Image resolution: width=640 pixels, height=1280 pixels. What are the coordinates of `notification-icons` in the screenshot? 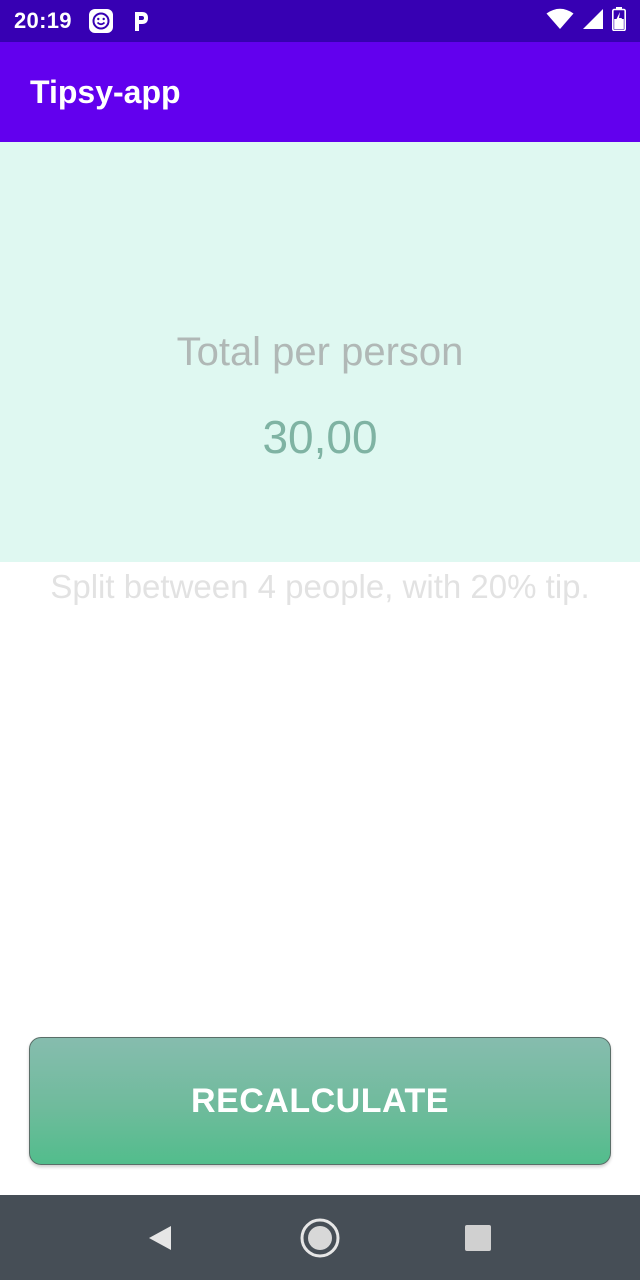 It's located at (121, 21).